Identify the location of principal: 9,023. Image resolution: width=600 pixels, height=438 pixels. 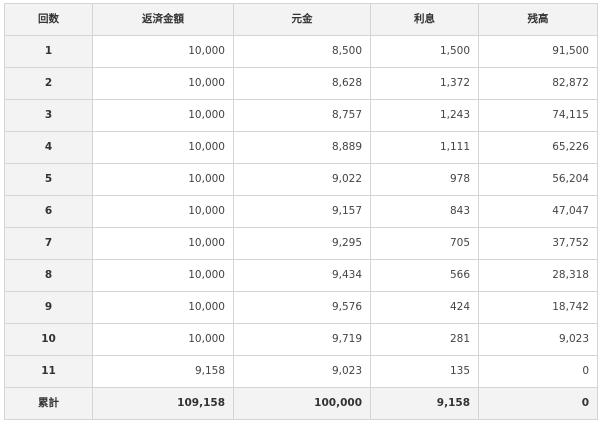
(302, 371).